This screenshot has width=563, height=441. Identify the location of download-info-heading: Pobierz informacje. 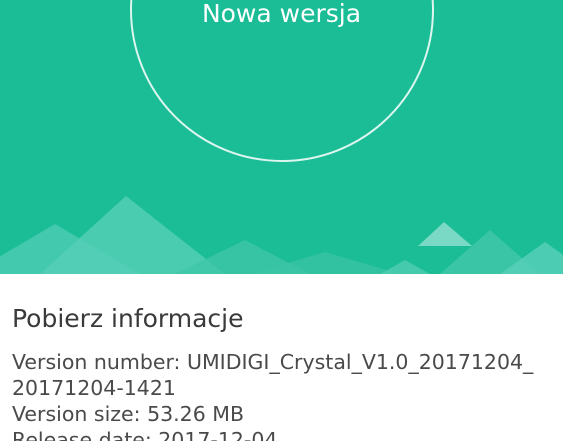
(128, 318).